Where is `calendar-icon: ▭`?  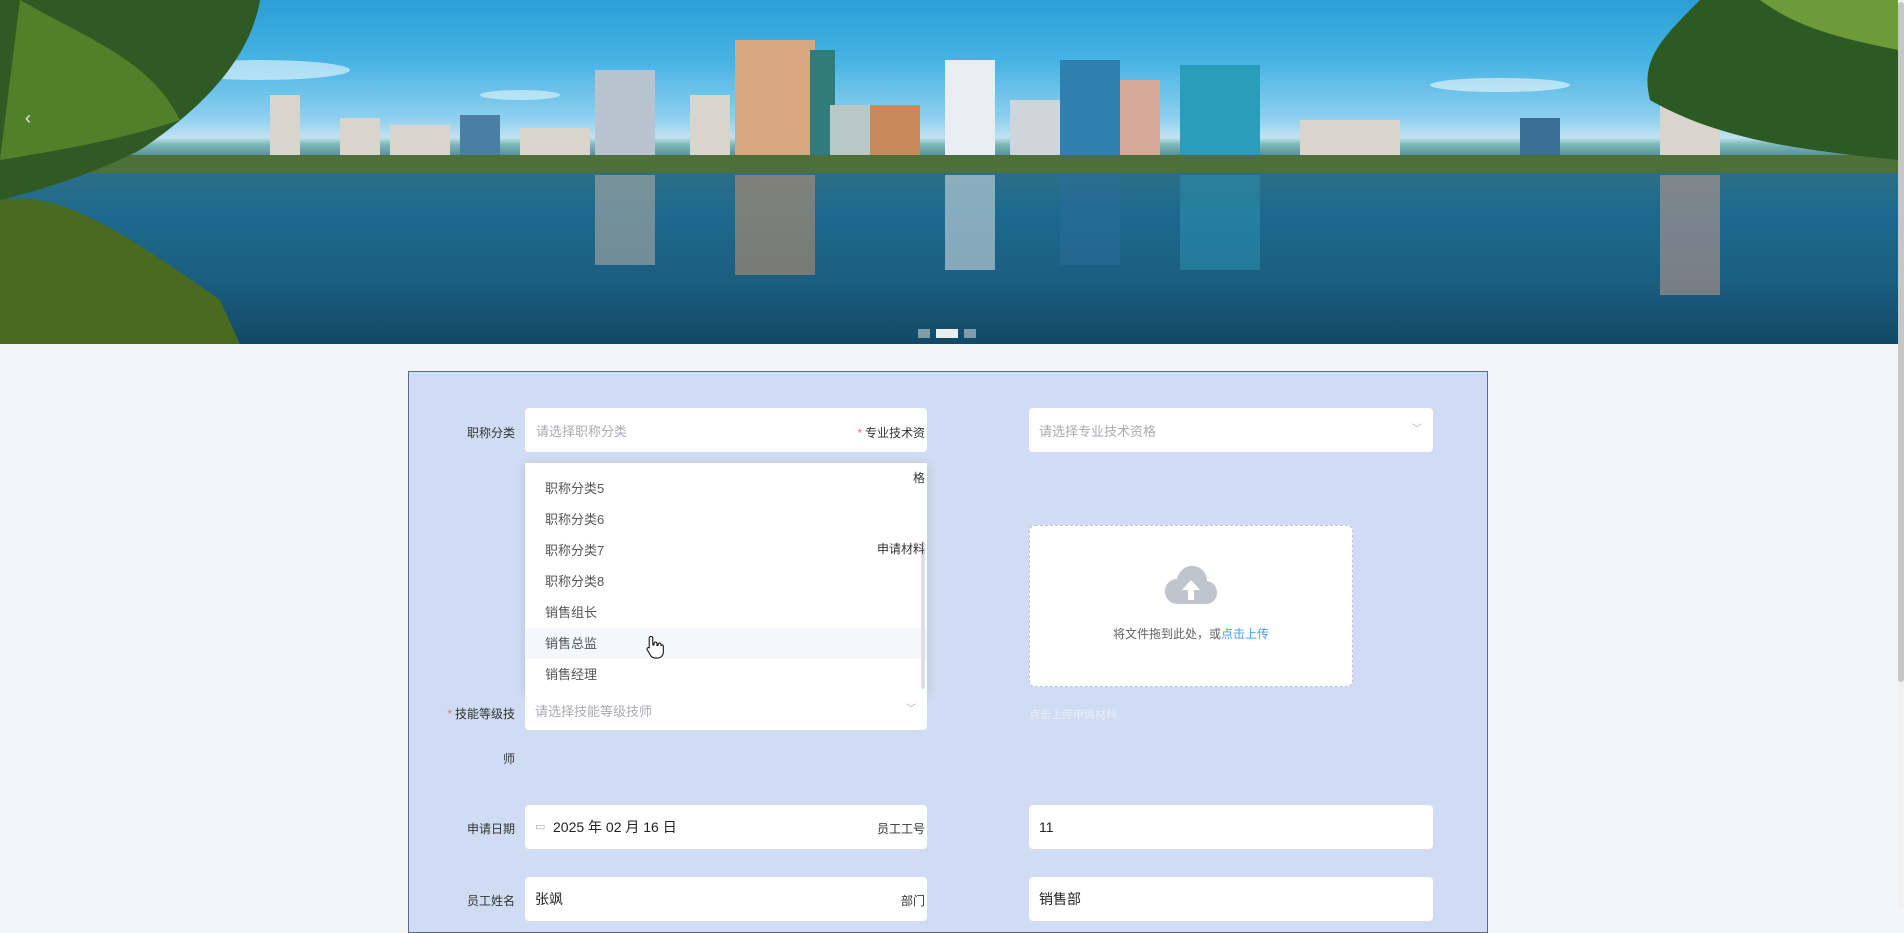 calendar-icon: ▭ is located at coordinates (540, 827).